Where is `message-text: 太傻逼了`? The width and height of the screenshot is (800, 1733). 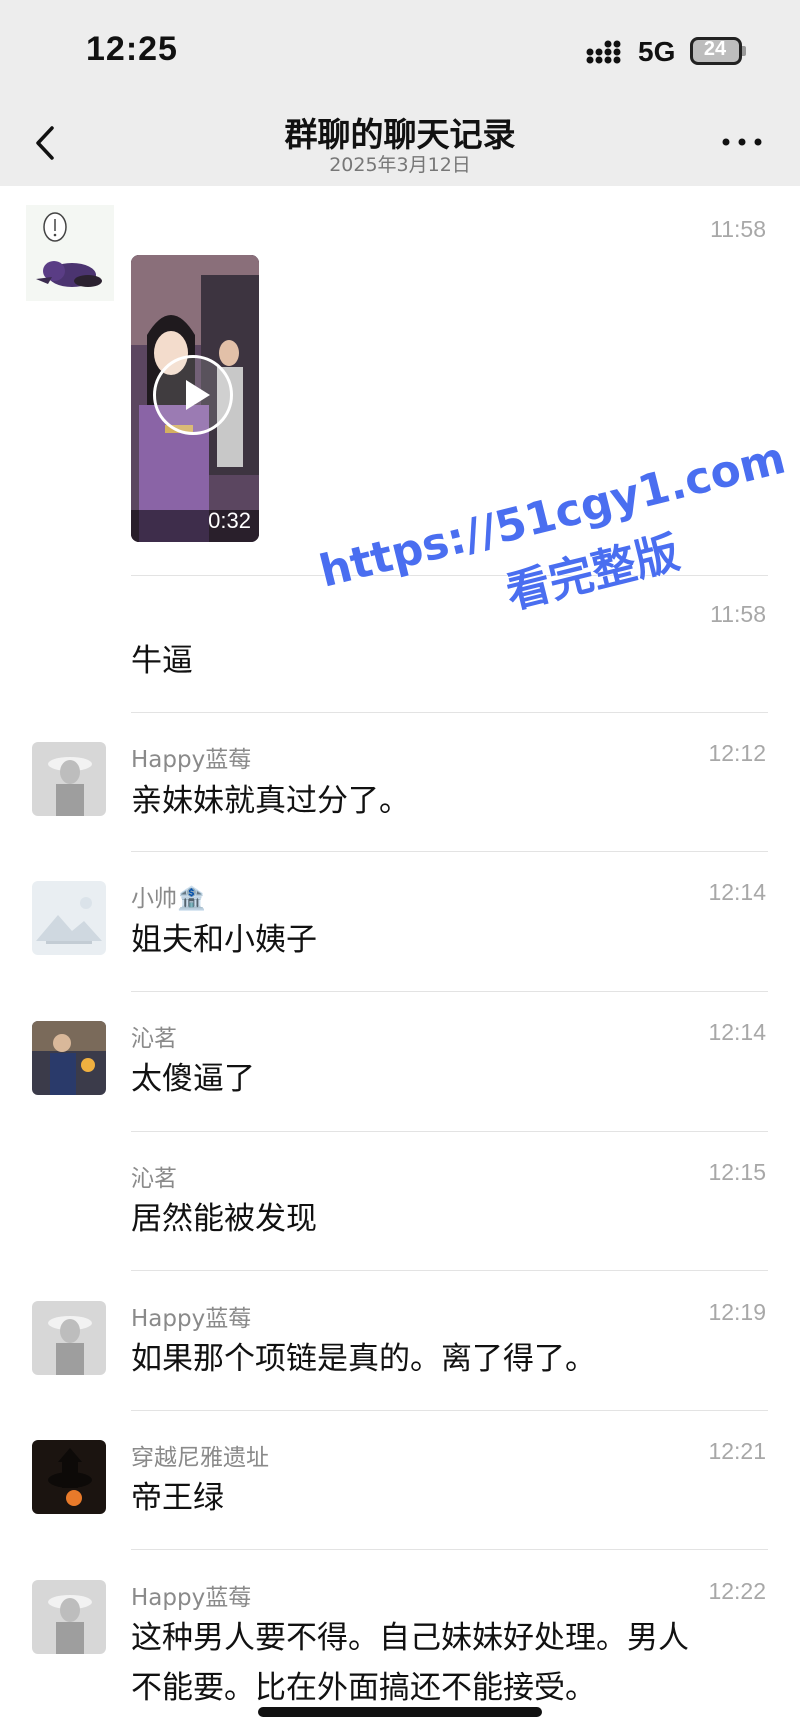
message-text: 太傻逼了 is located at coordinates (193, 1079).